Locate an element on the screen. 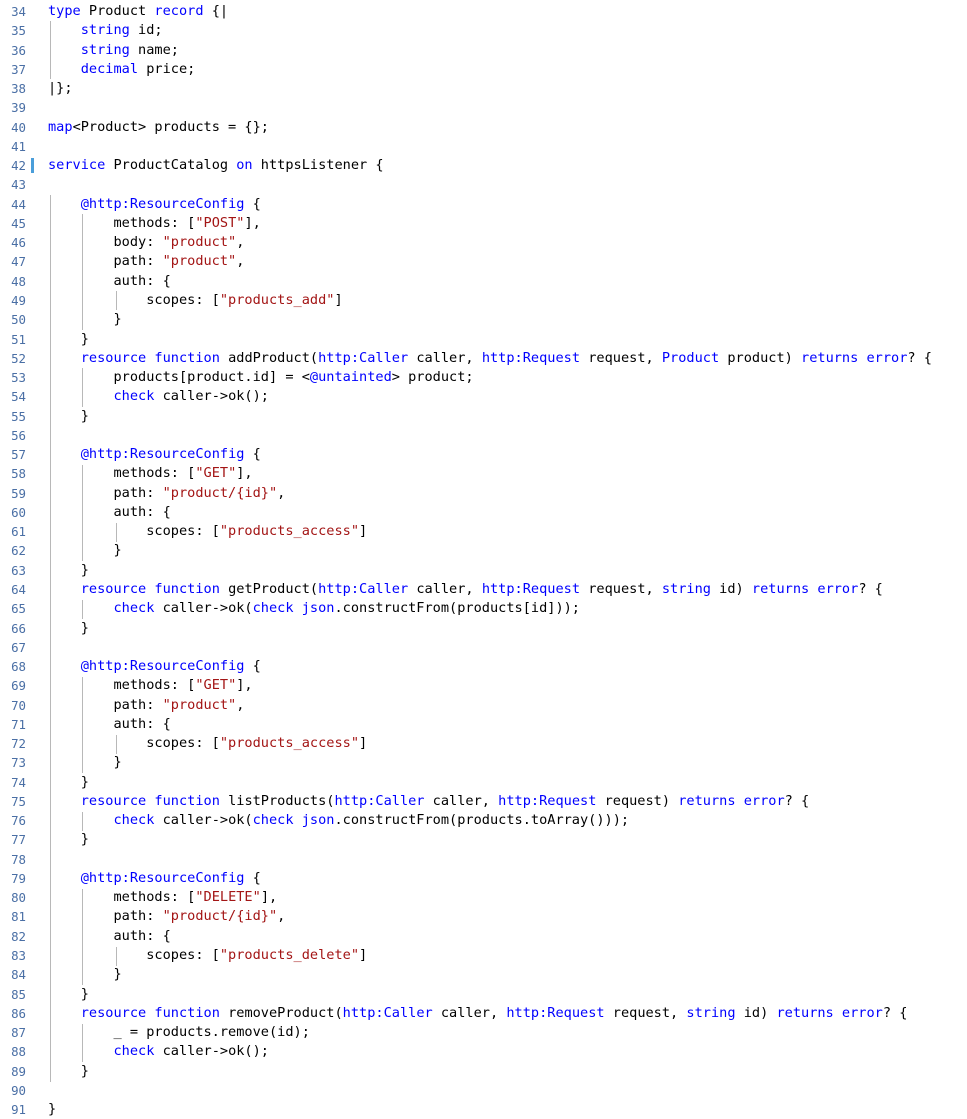  code-line: 50 } is located at coordinates (483, 319).